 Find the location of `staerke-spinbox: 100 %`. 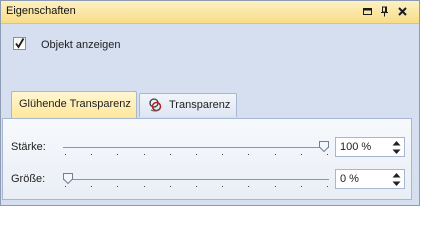

staerke-spinbox: 100 % is located at coordinates (370, 147).